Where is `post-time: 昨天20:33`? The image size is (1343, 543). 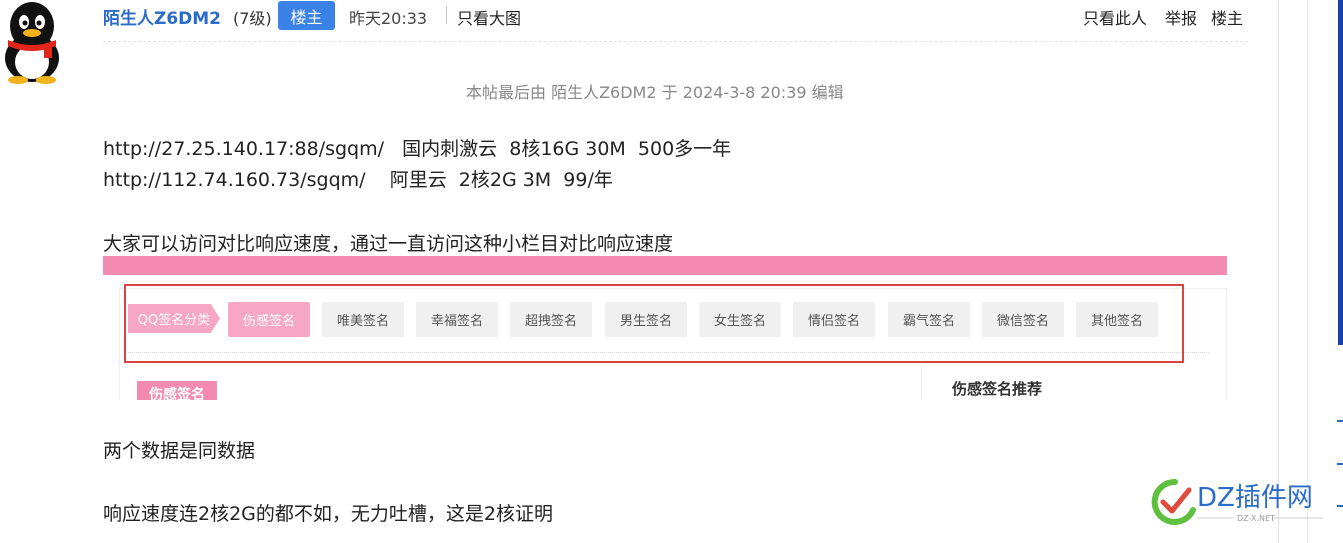
post-time: 昨天20:33 is located at coordinates (388, 18).